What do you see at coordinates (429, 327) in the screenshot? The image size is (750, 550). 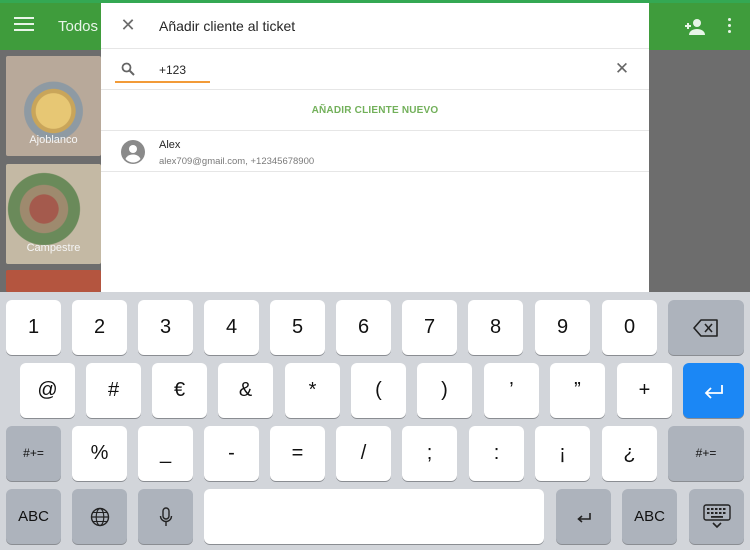 I see `key-7: 7` at bounding box center [429, 327].